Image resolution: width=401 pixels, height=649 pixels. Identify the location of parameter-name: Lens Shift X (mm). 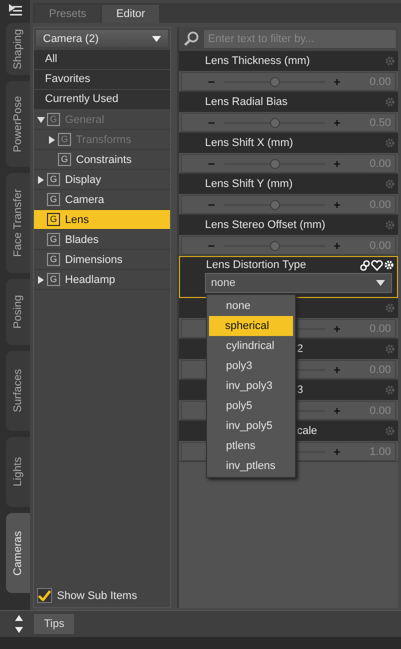
(249, 143).